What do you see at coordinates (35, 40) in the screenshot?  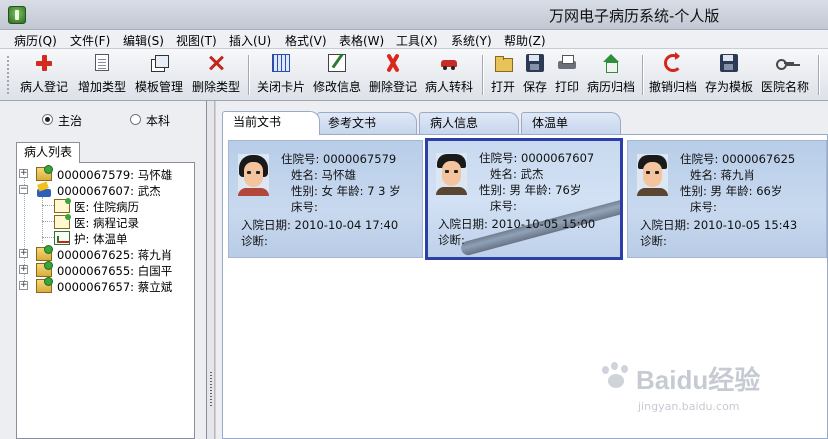 I see `menu-medical-record: 病历(Q)` at bounding box center [35, 40].